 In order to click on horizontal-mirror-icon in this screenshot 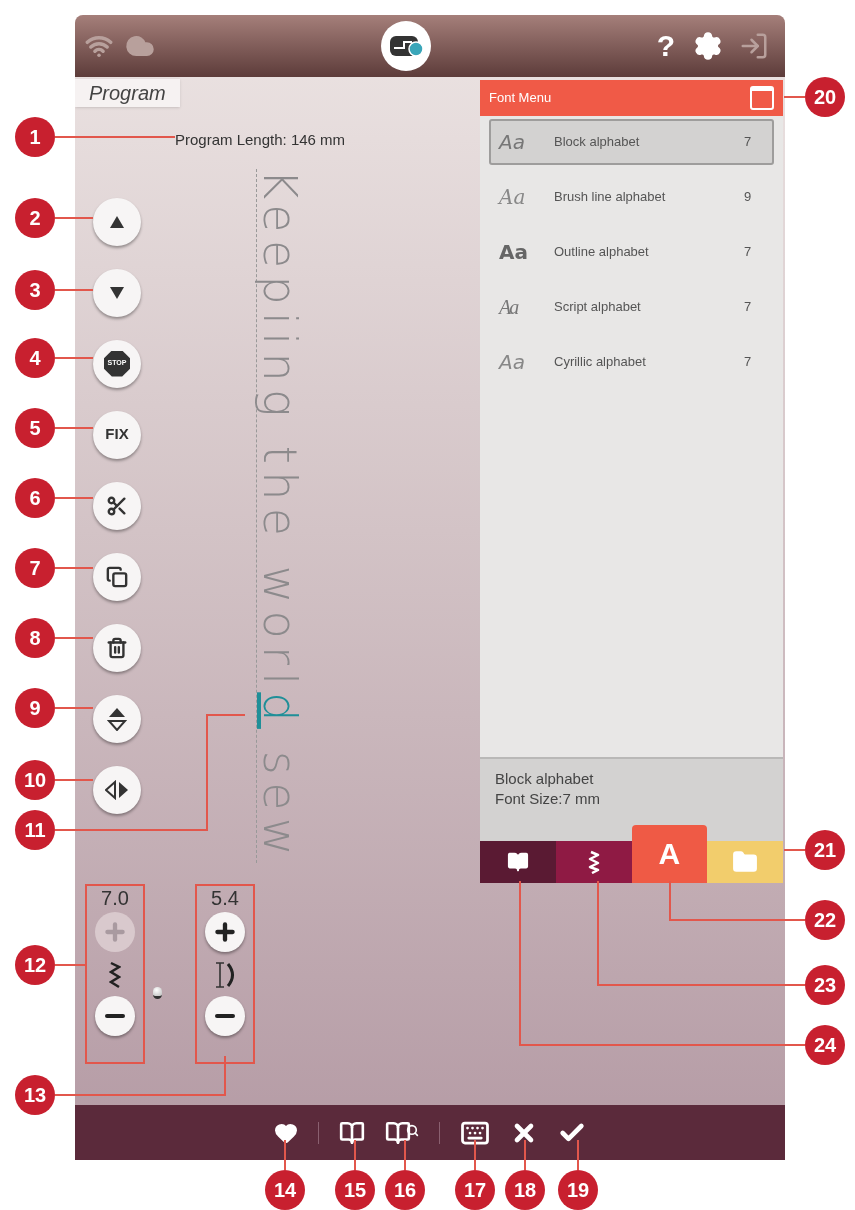, I will do `click(117, 789)`.